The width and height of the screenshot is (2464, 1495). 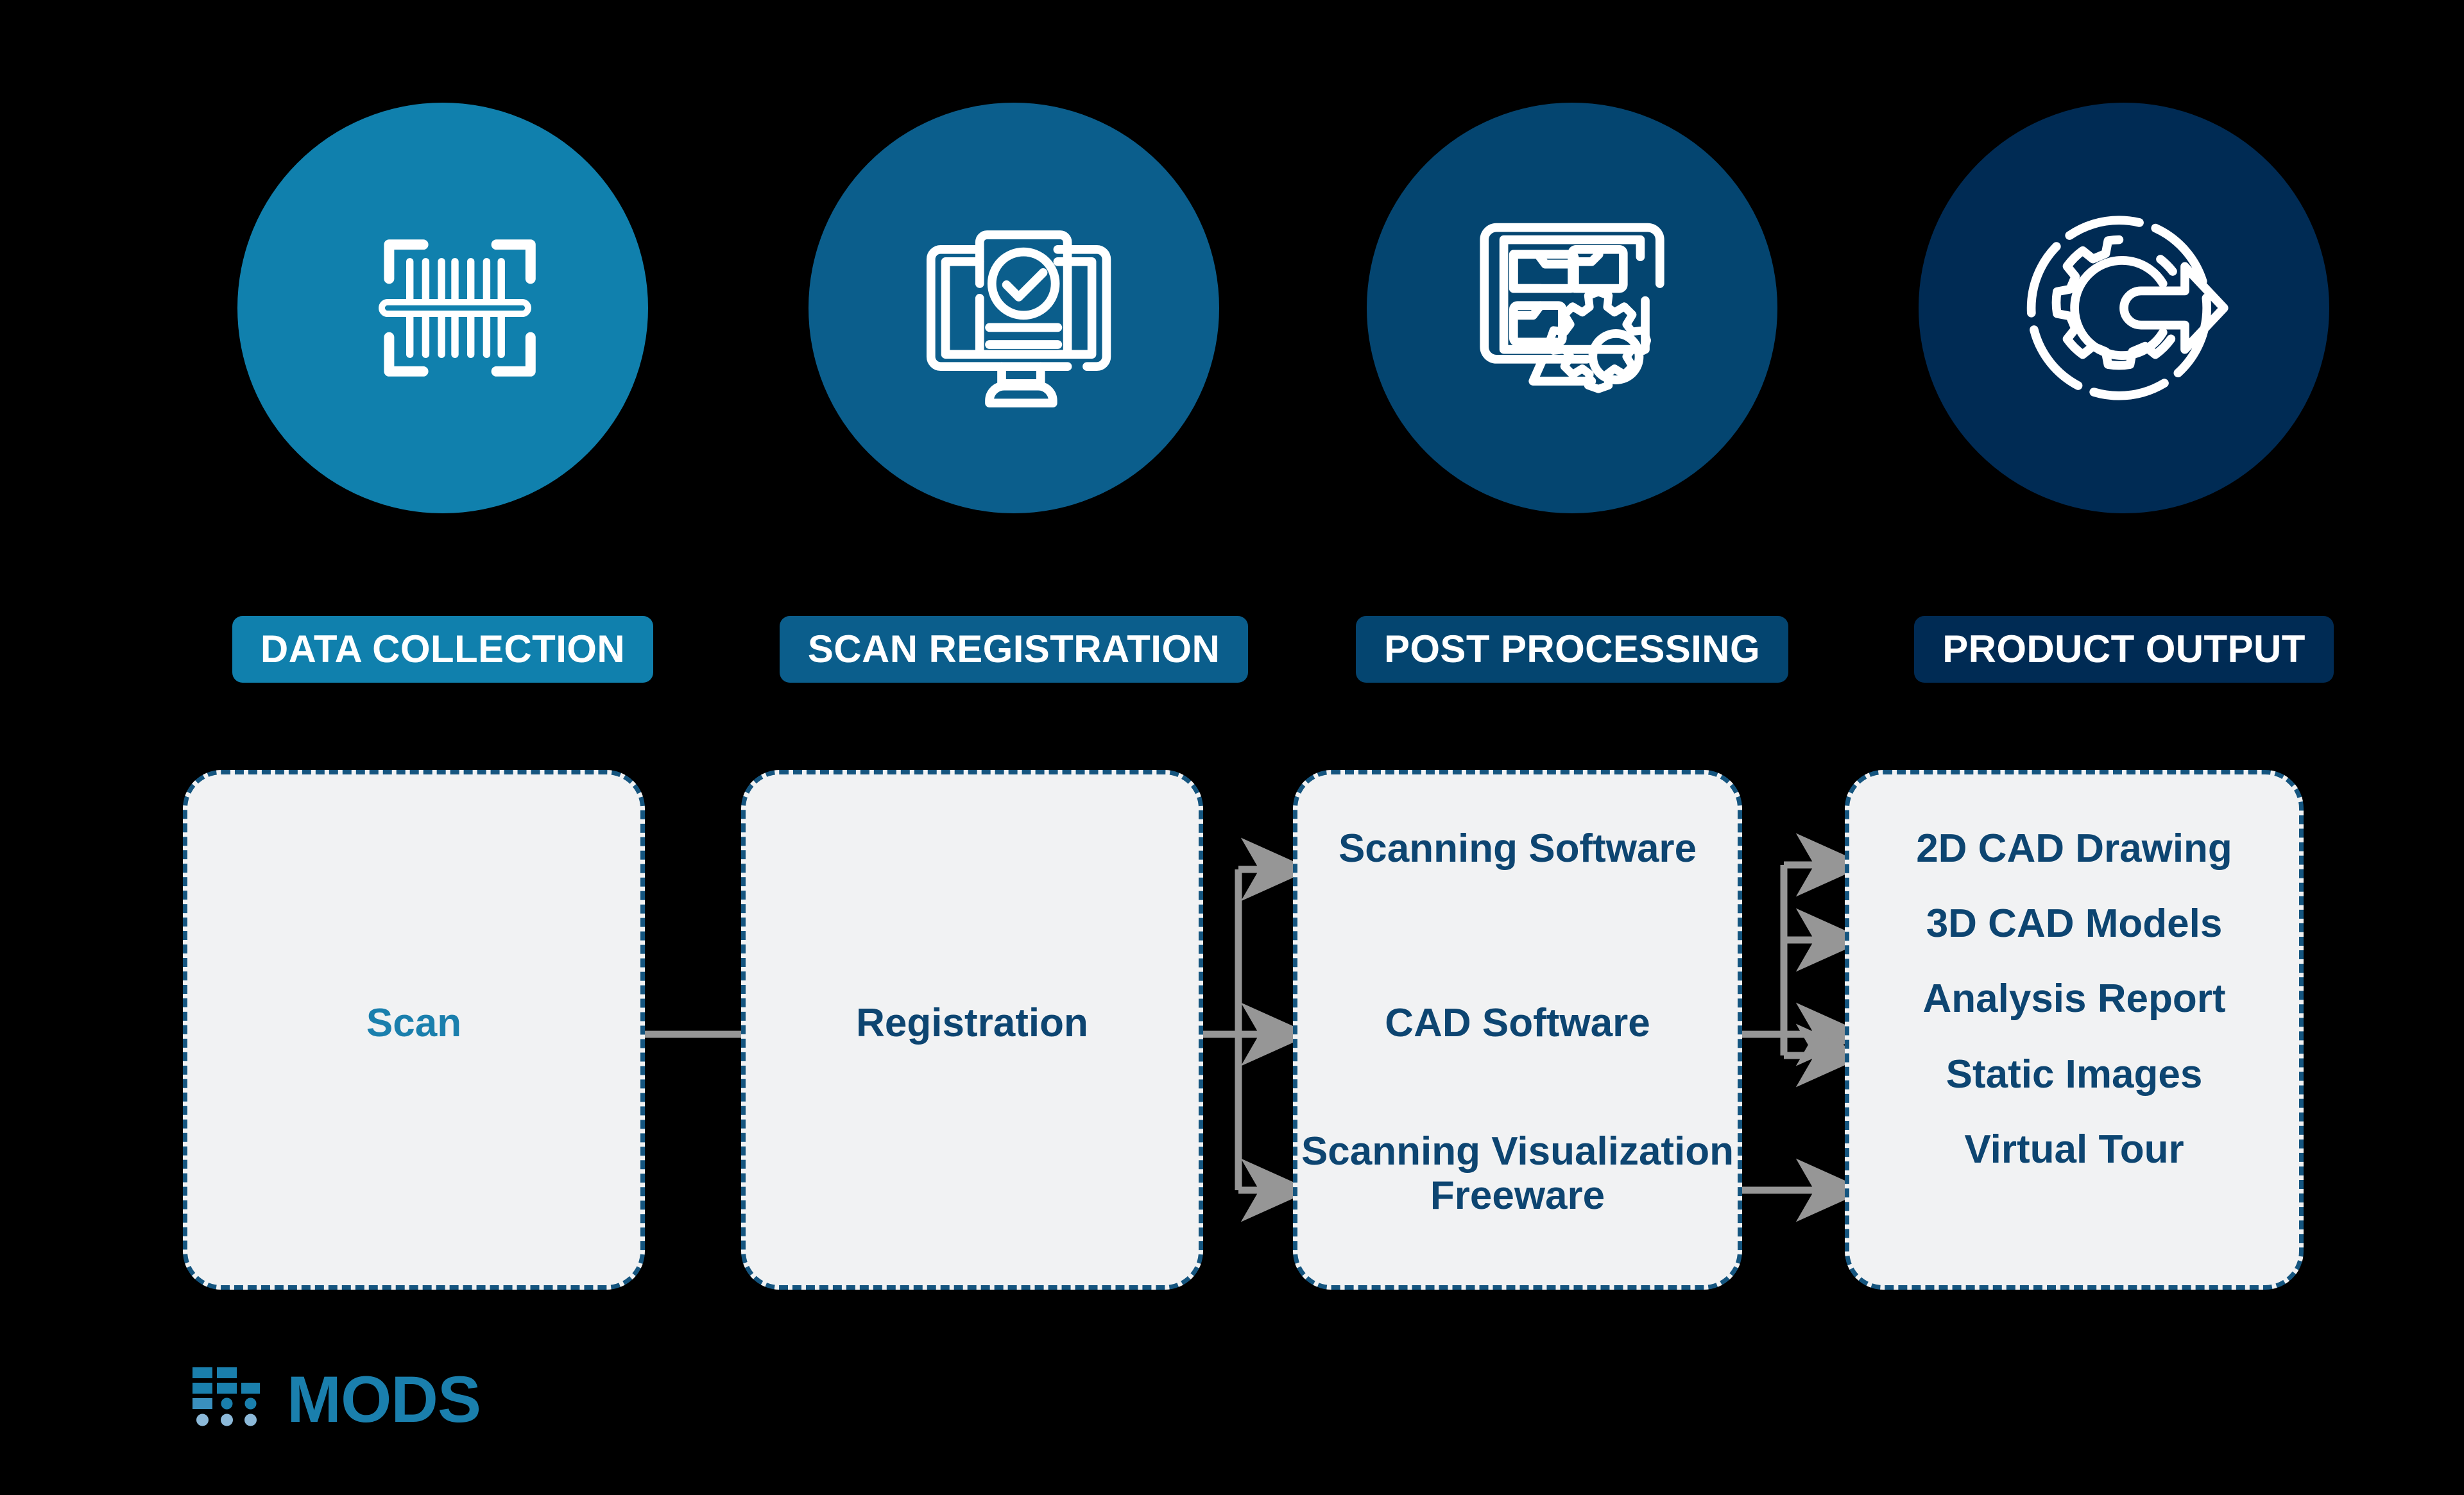 What do you see at coordinates (2075, 1074) in the screenshot?
I see `node-output-static-images: Static Images` at bounding box center [2075, 1074].